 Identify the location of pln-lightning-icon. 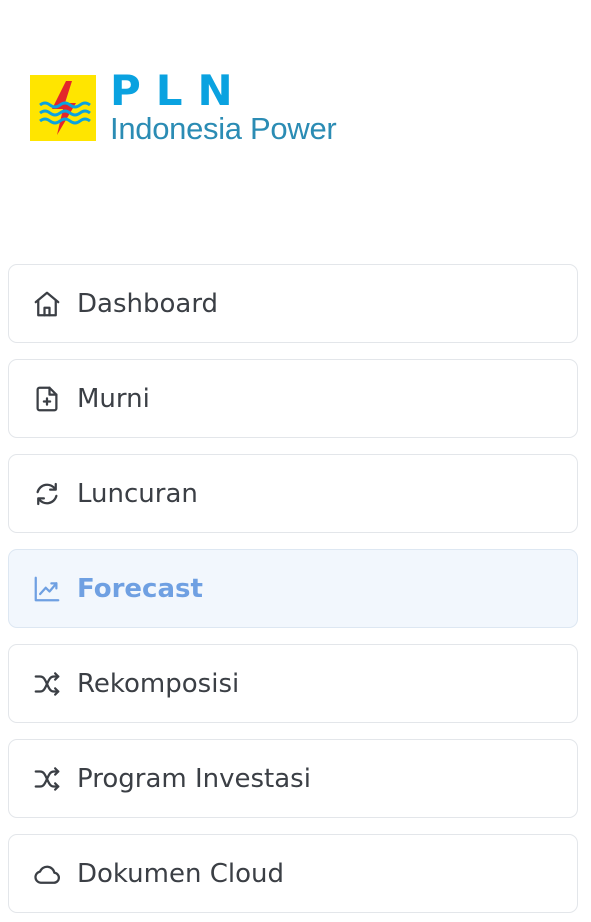
(63, 108).